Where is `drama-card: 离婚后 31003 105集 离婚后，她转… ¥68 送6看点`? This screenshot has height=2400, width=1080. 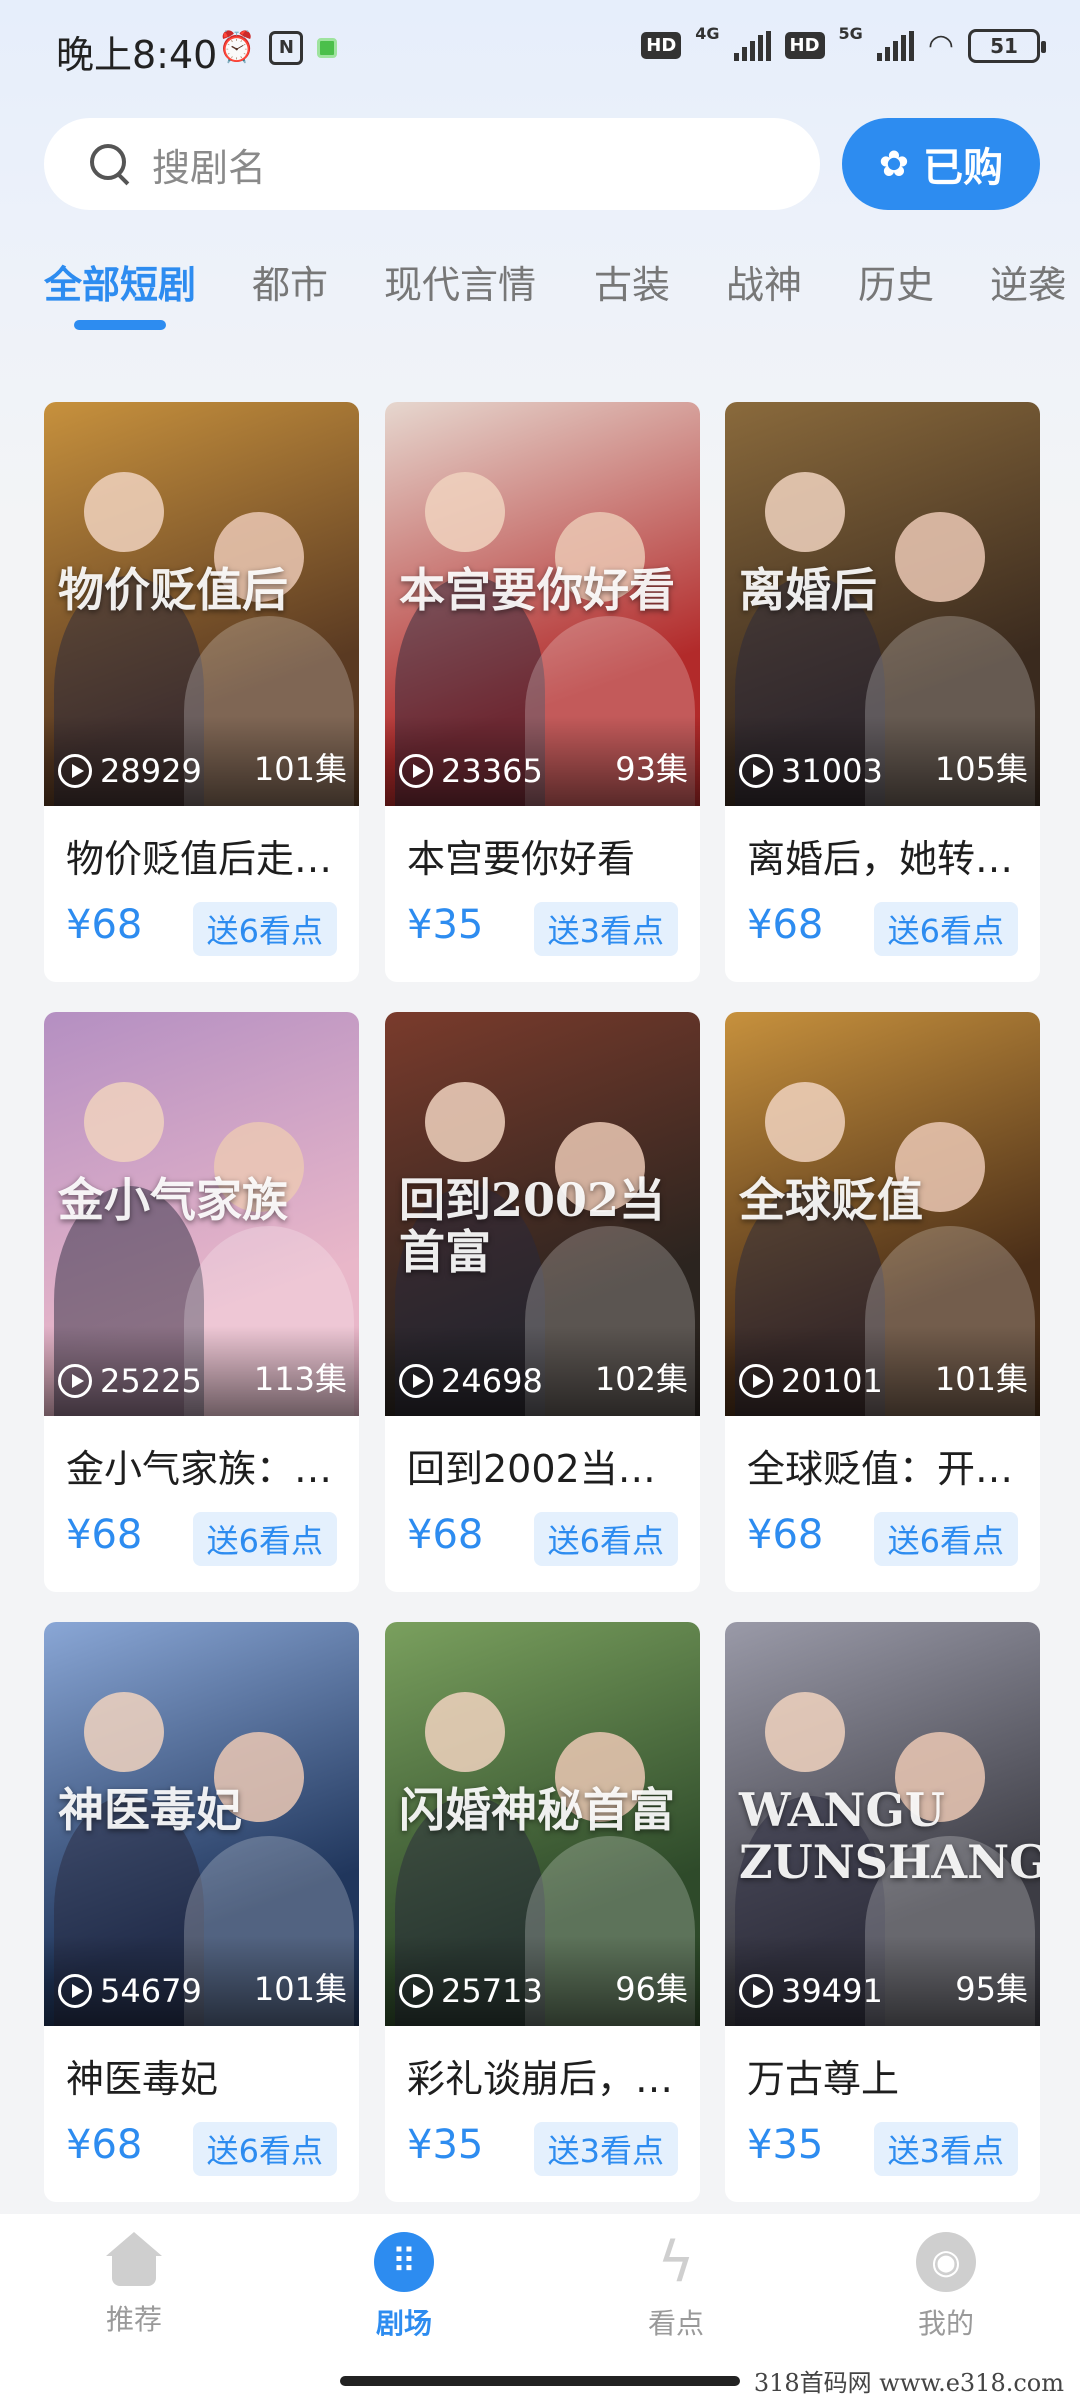 drama-card: 离婚后 31003 105集 离婚后，她转… ¥68 送6看点 is located at coordinates (882, 692).